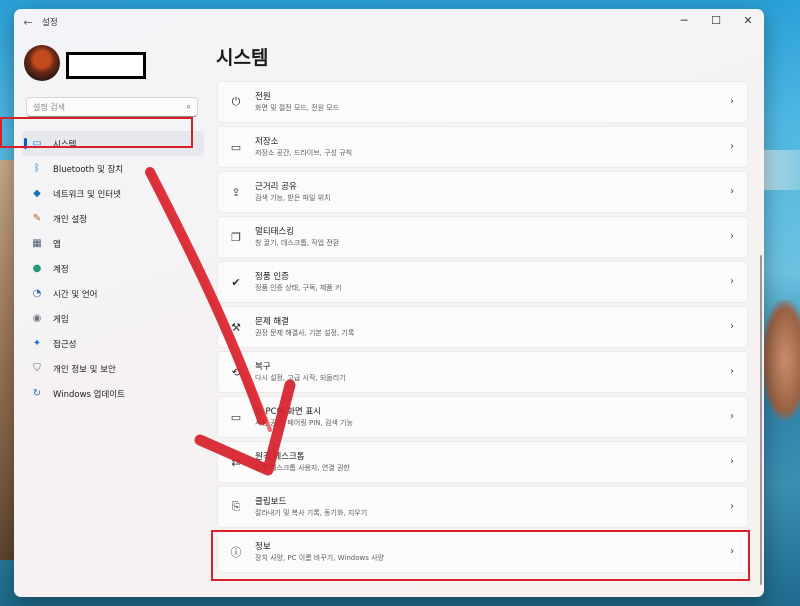 This screenshot has width=800, height=606. I want to click on settings-card: ⏻ 전원 화면 및 절전 모드, 전원 모드 ›, so click(482, 102).